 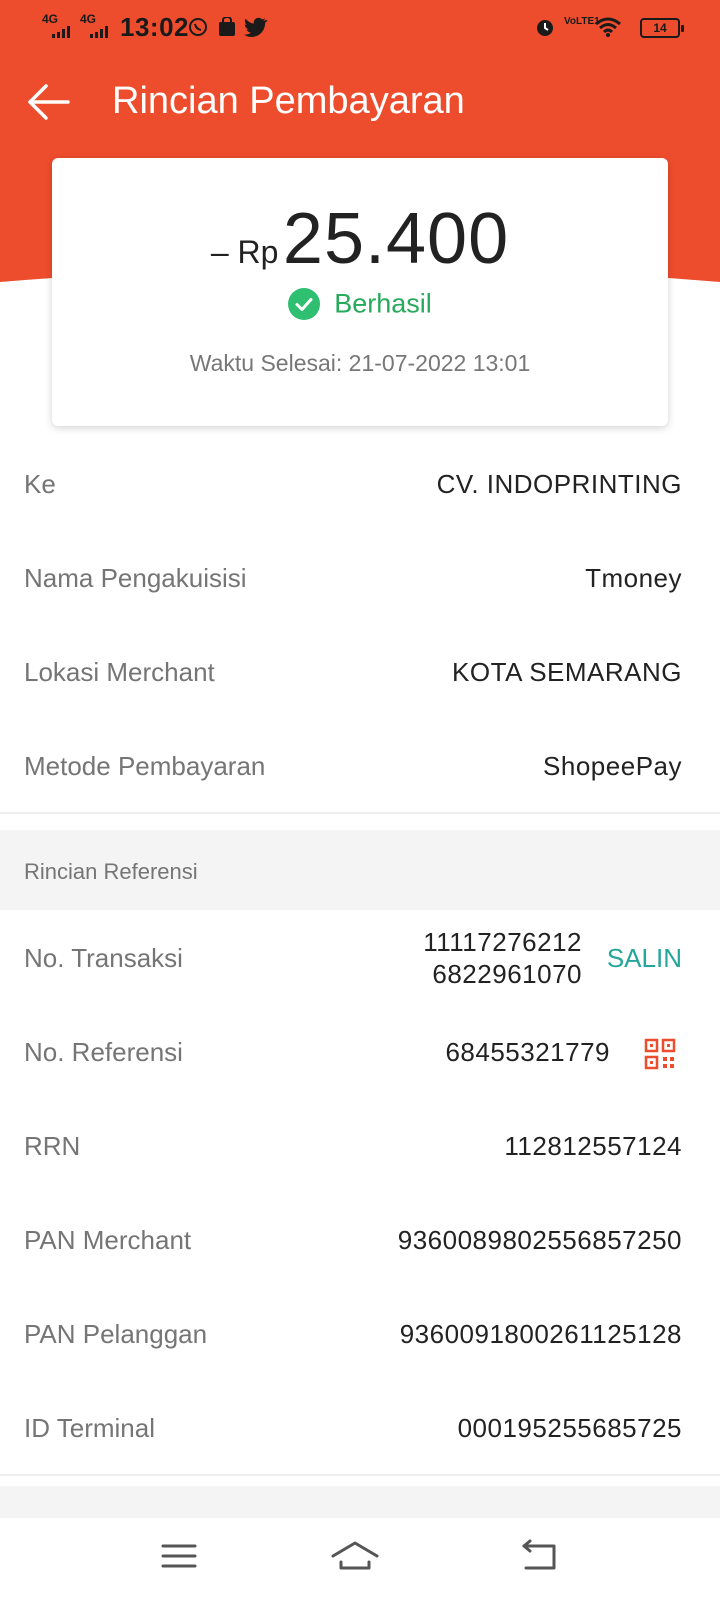 I want to click on row-value: ShopeePay, so click(x=612, y=766).